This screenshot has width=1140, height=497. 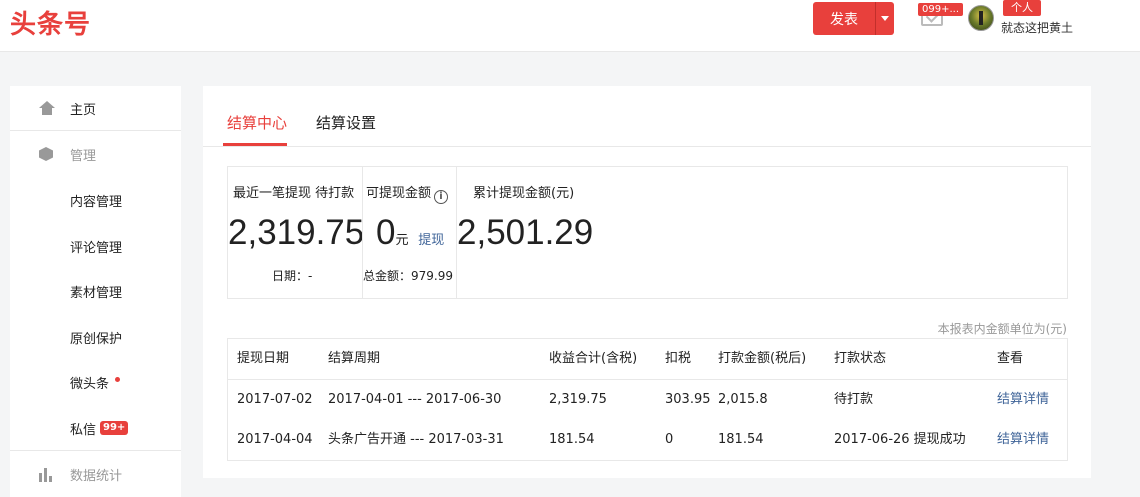 I want to click on active-tab-indicator, so click(x=255, y=144).